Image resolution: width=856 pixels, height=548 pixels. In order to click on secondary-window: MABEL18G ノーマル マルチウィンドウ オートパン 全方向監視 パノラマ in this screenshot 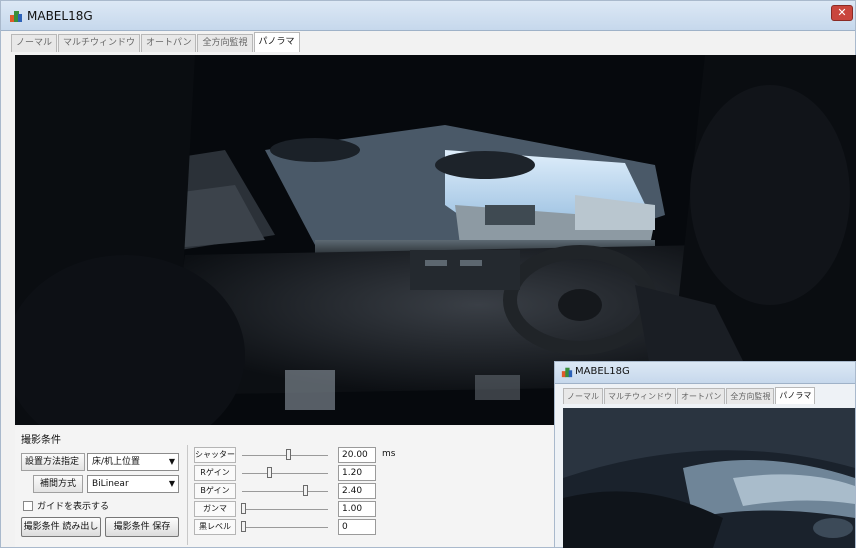, I will do `click(705, 454)`.